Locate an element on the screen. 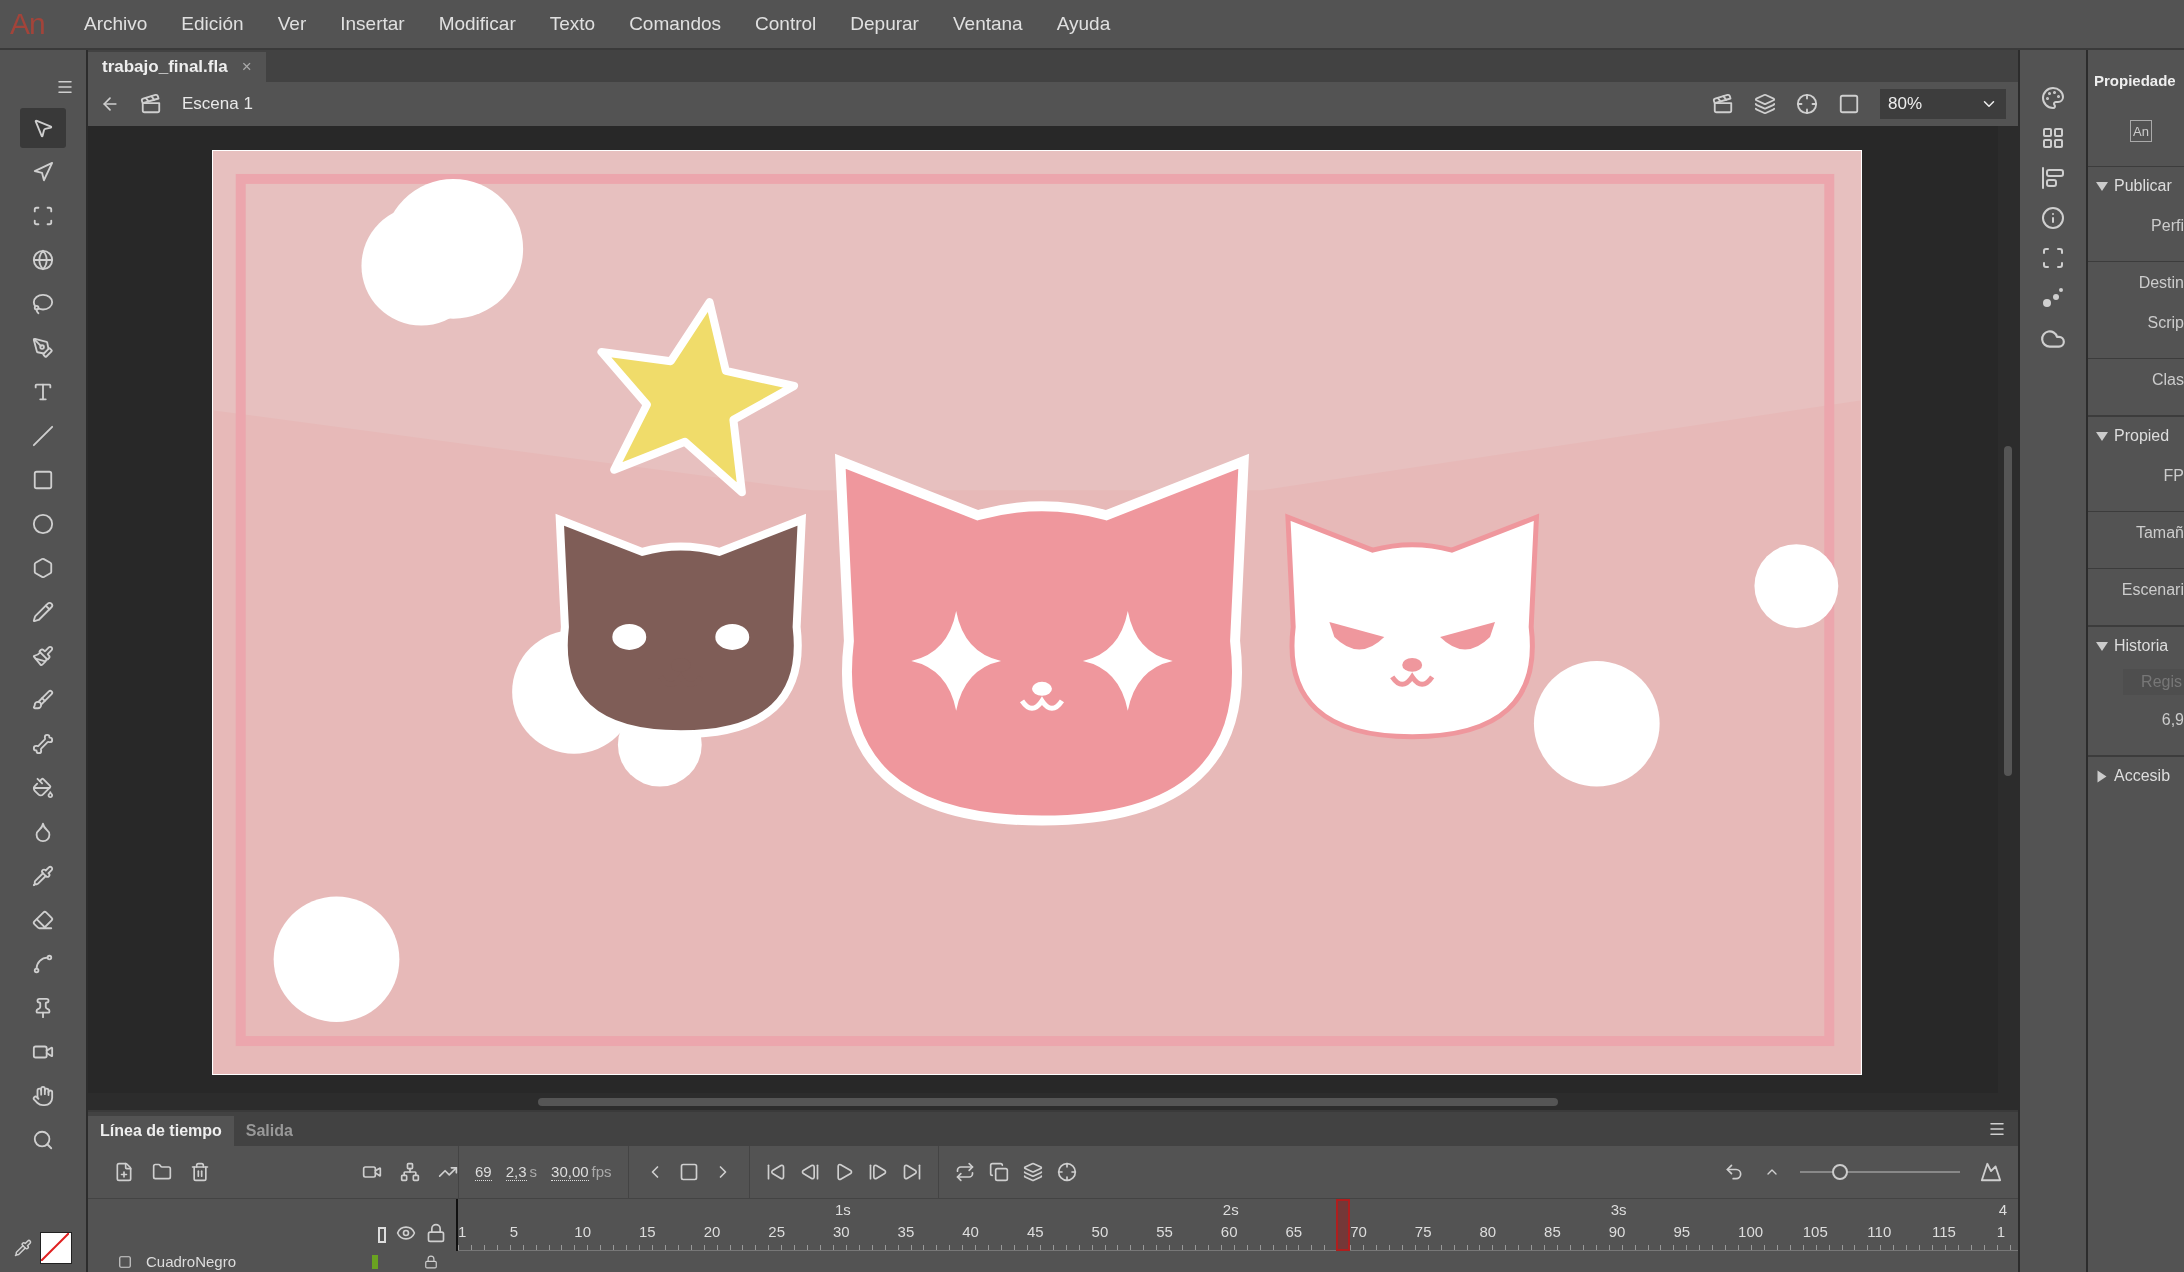 This screenshot has height=1272, width=2184. menu-item: Depurar is located at coordinates (884, 24).